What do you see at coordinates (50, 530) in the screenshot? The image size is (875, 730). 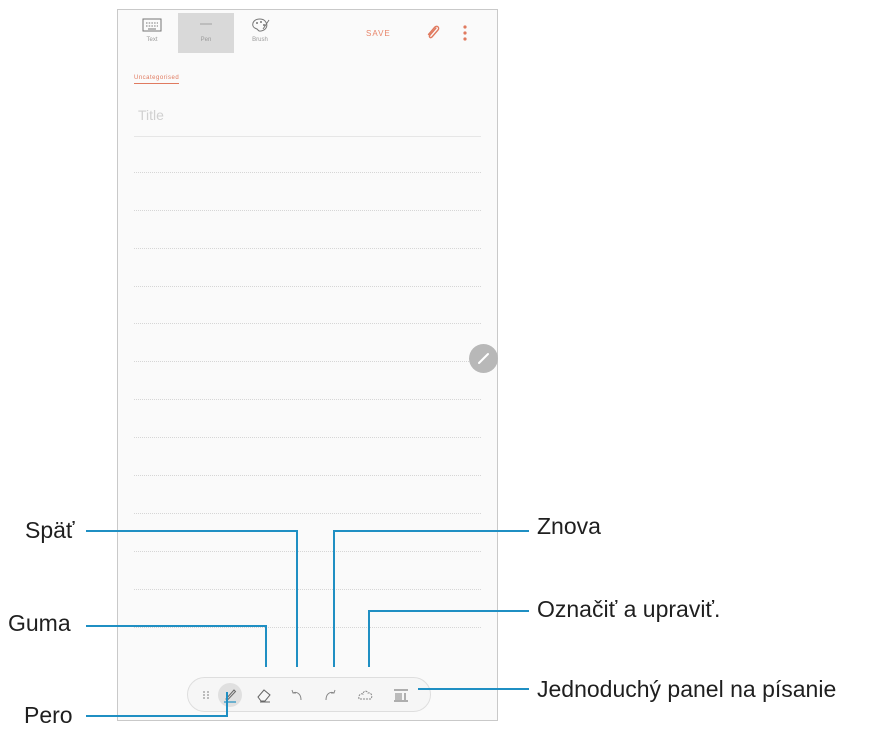 I see `callout-undo: Späť` at bounding box center [50, 530].